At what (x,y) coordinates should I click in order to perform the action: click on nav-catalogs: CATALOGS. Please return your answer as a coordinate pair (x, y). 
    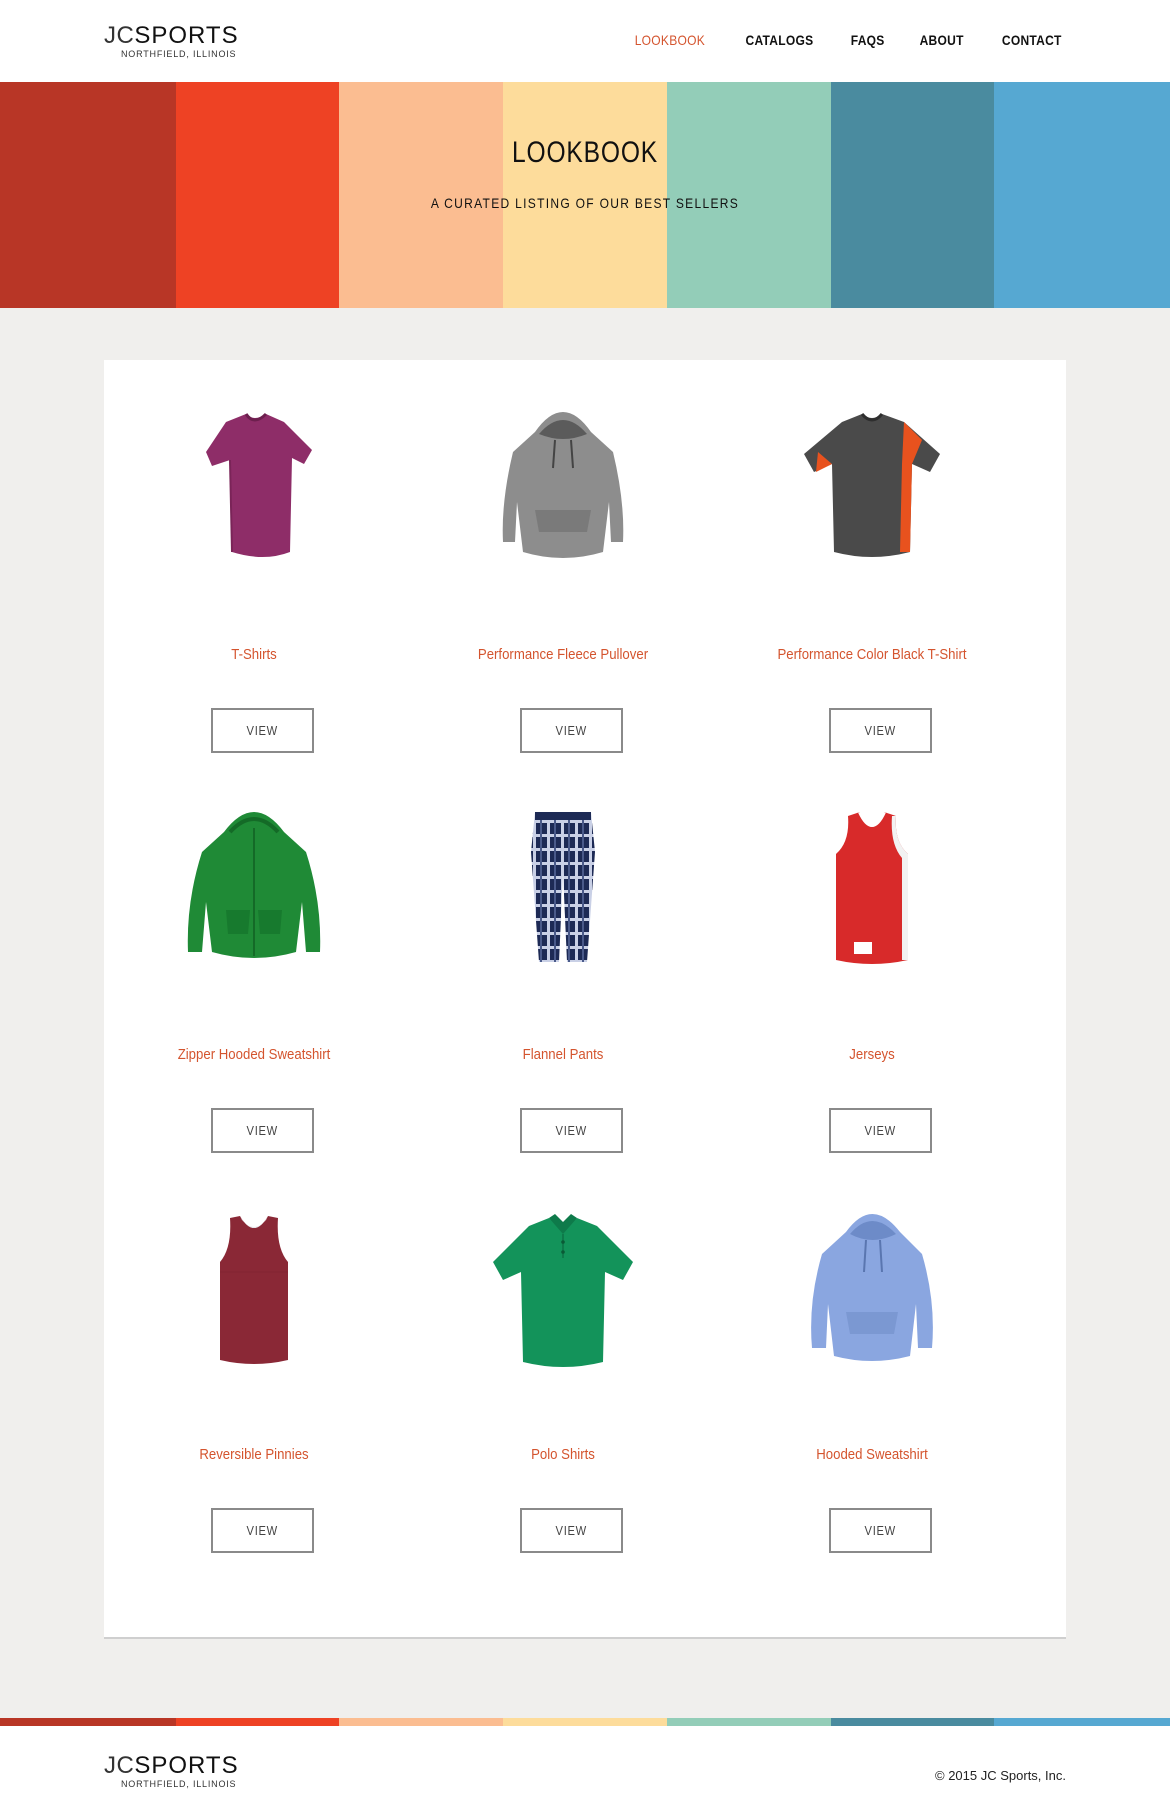
    Looking at the image, I should click on (780, 40).